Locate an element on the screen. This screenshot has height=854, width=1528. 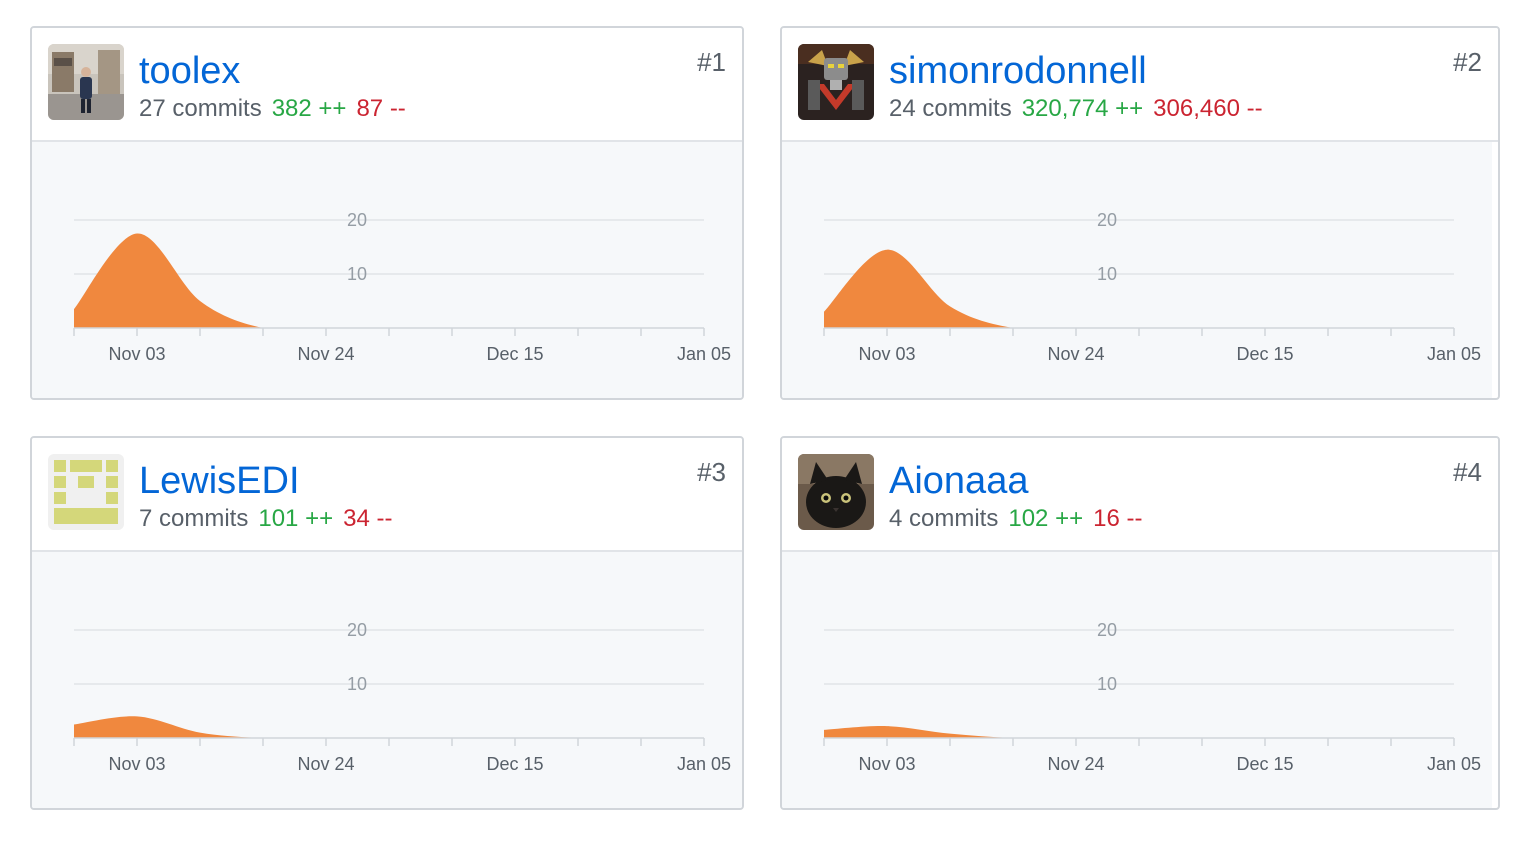
robot-mecha-avatar is located at coordinates (836, 82).